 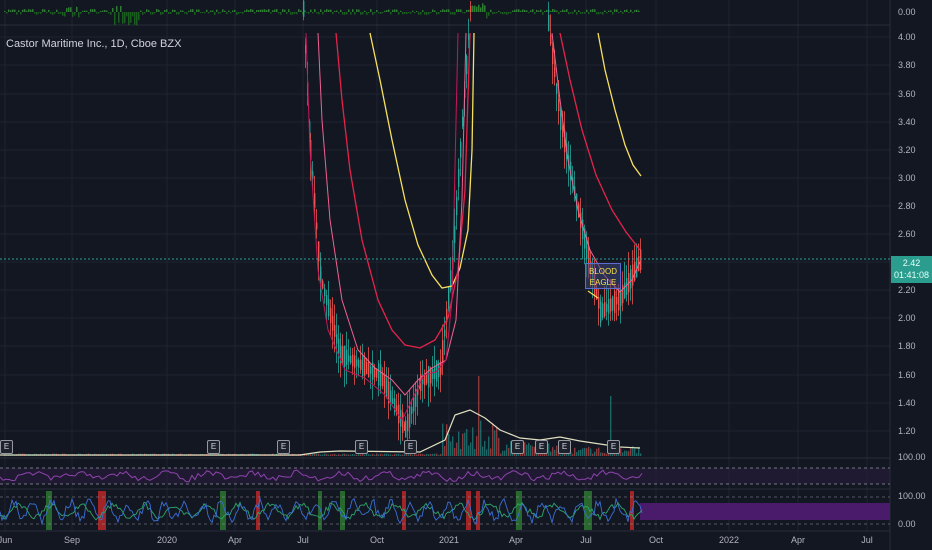 I want to click on last-price-value: 2.42, so click(x=911, y=263).